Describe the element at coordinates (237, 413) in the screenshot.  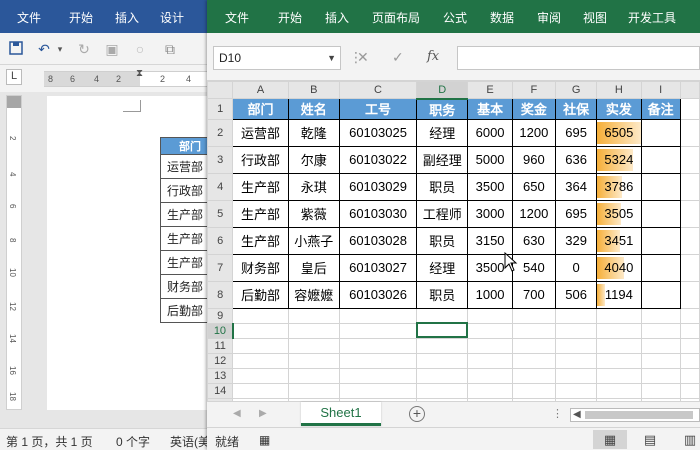
I see `sheet-prev-icon: ◀` at that location.